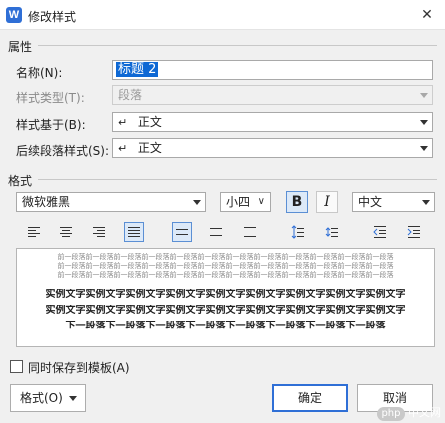  What do you see at coordinates (237, 179) in the screenshot?
I see `format-divider` at bounding box center [237, 179].